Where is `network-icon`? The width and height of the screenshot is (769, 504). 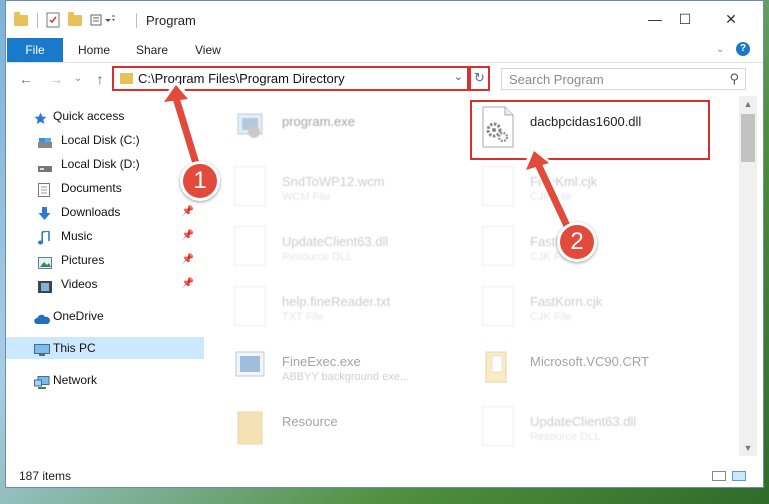 network-icon is located at coordinates (42, 381).